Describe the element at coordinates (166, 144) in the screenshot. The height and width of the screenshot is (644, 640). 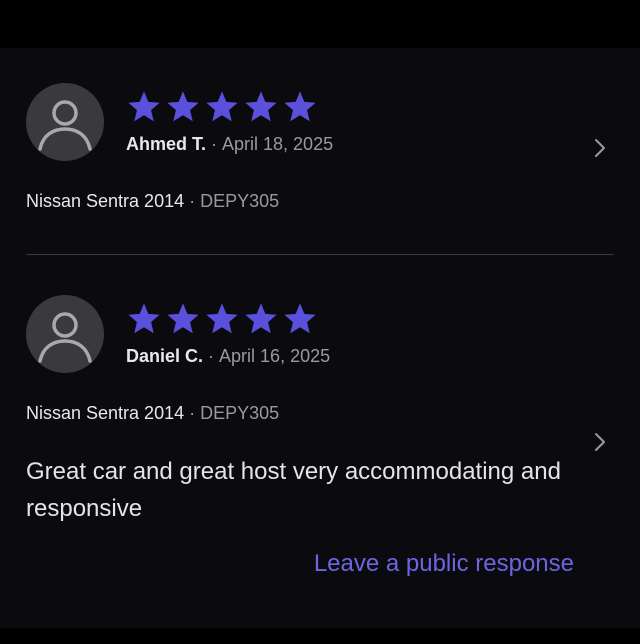
I see `reviewer-name: Ahmed T.` at that location.